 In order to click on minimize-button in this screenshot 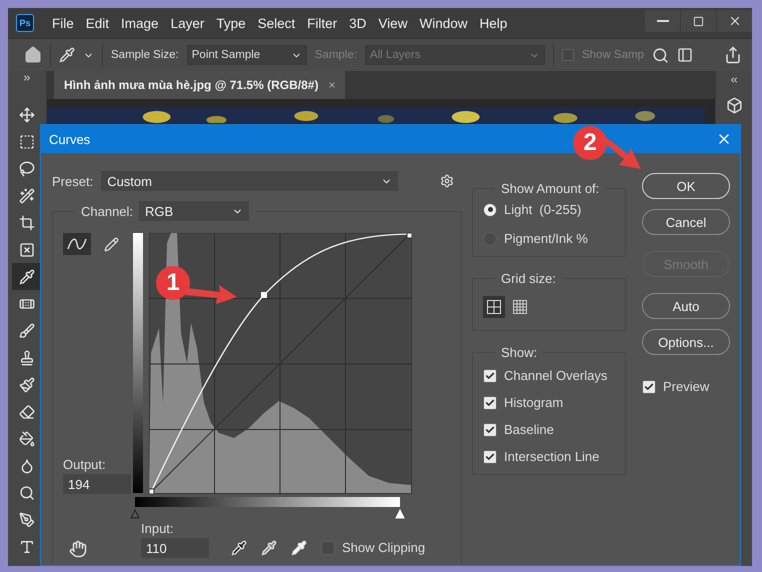, I will do `click(662, 21)`.